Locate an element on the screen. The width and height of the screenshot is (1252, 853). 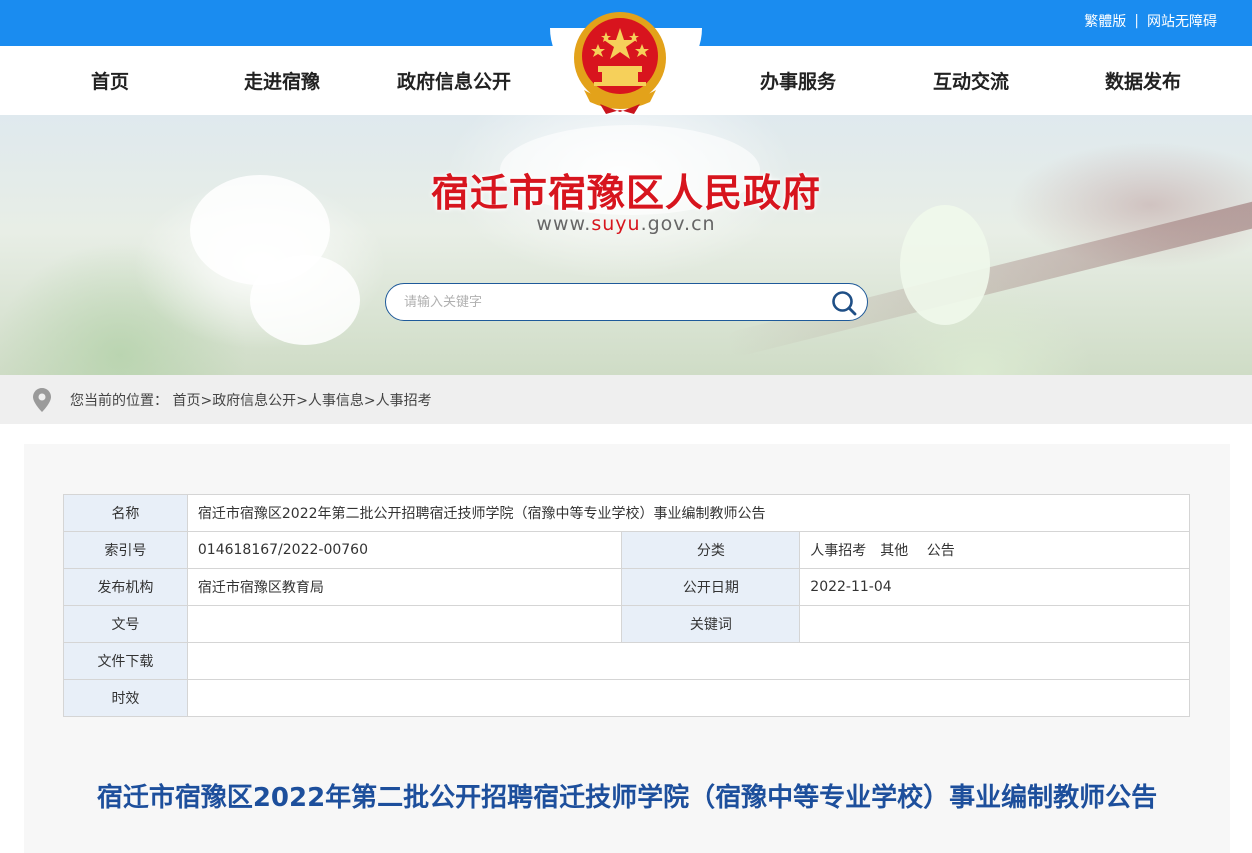
name-label: 名称 is located at coordinates (125, 513).